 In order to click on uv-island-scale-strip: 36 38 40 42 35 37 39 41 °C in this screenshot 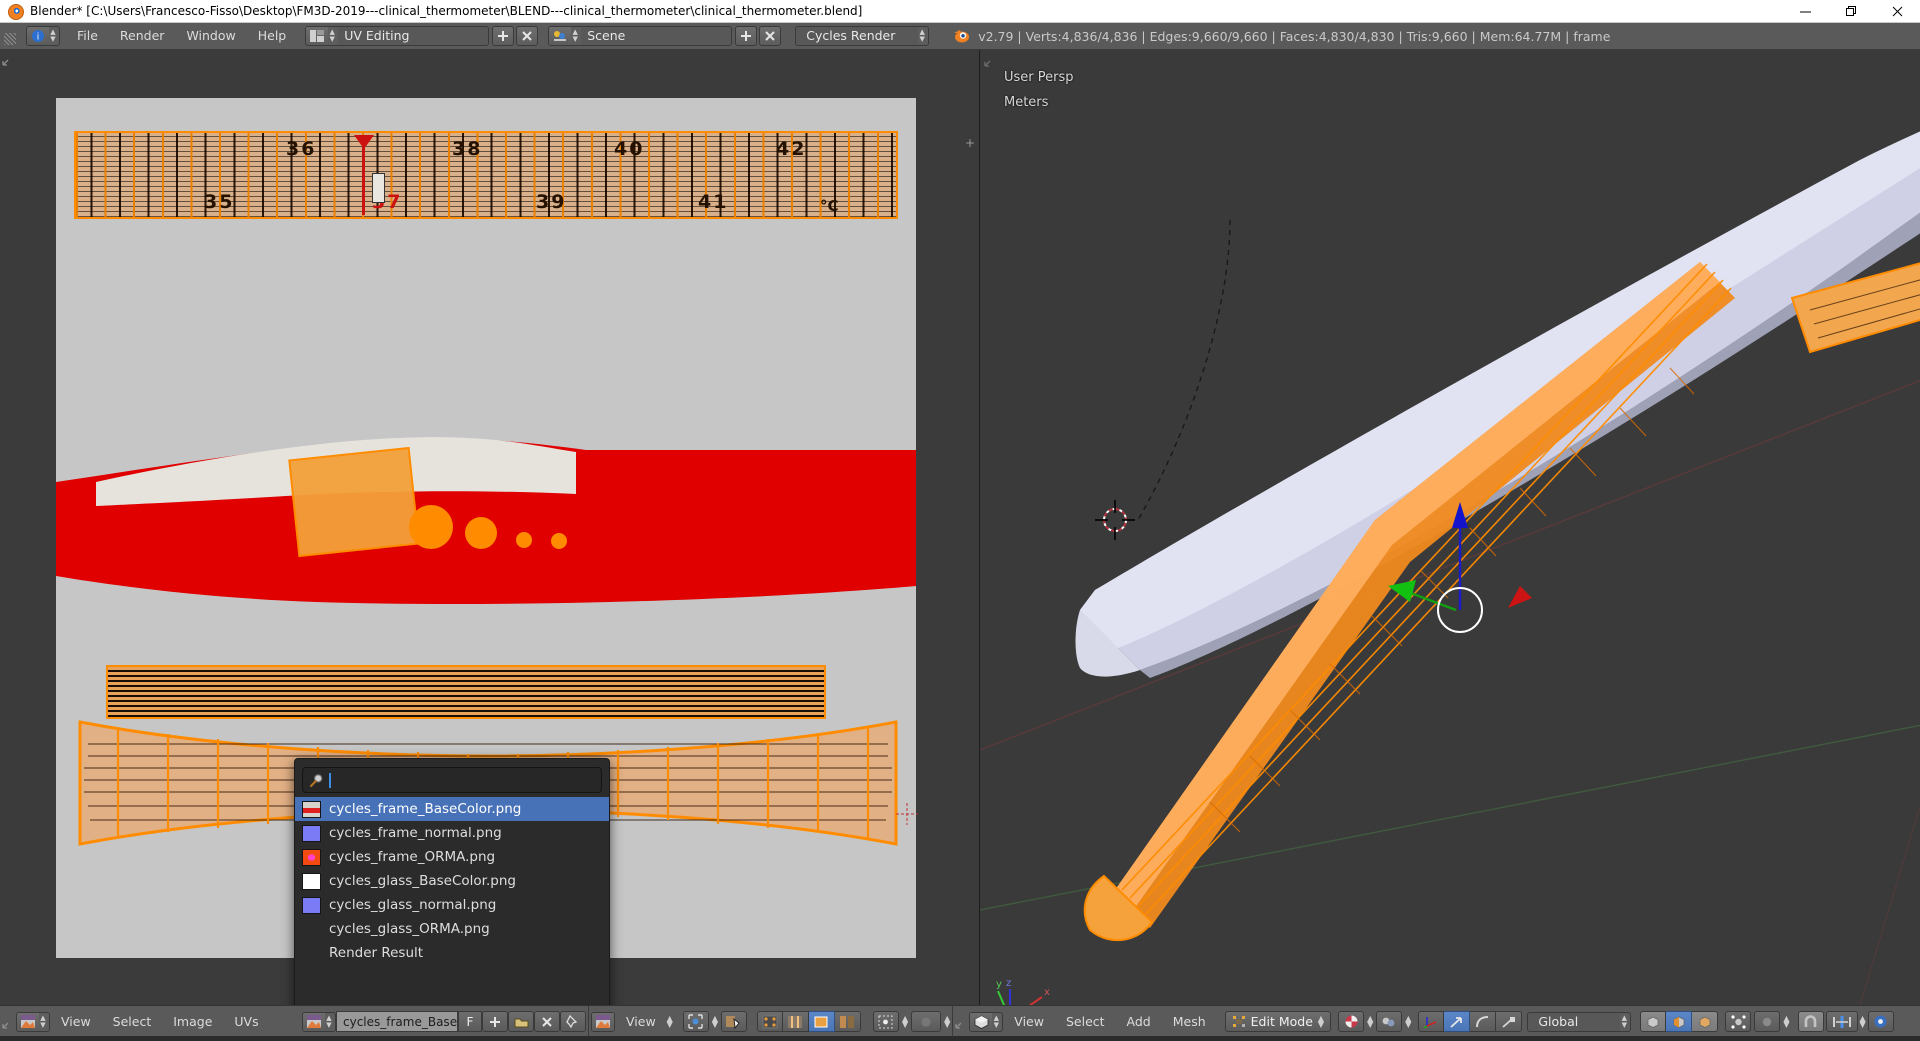, I will do `click(486, 175)`.